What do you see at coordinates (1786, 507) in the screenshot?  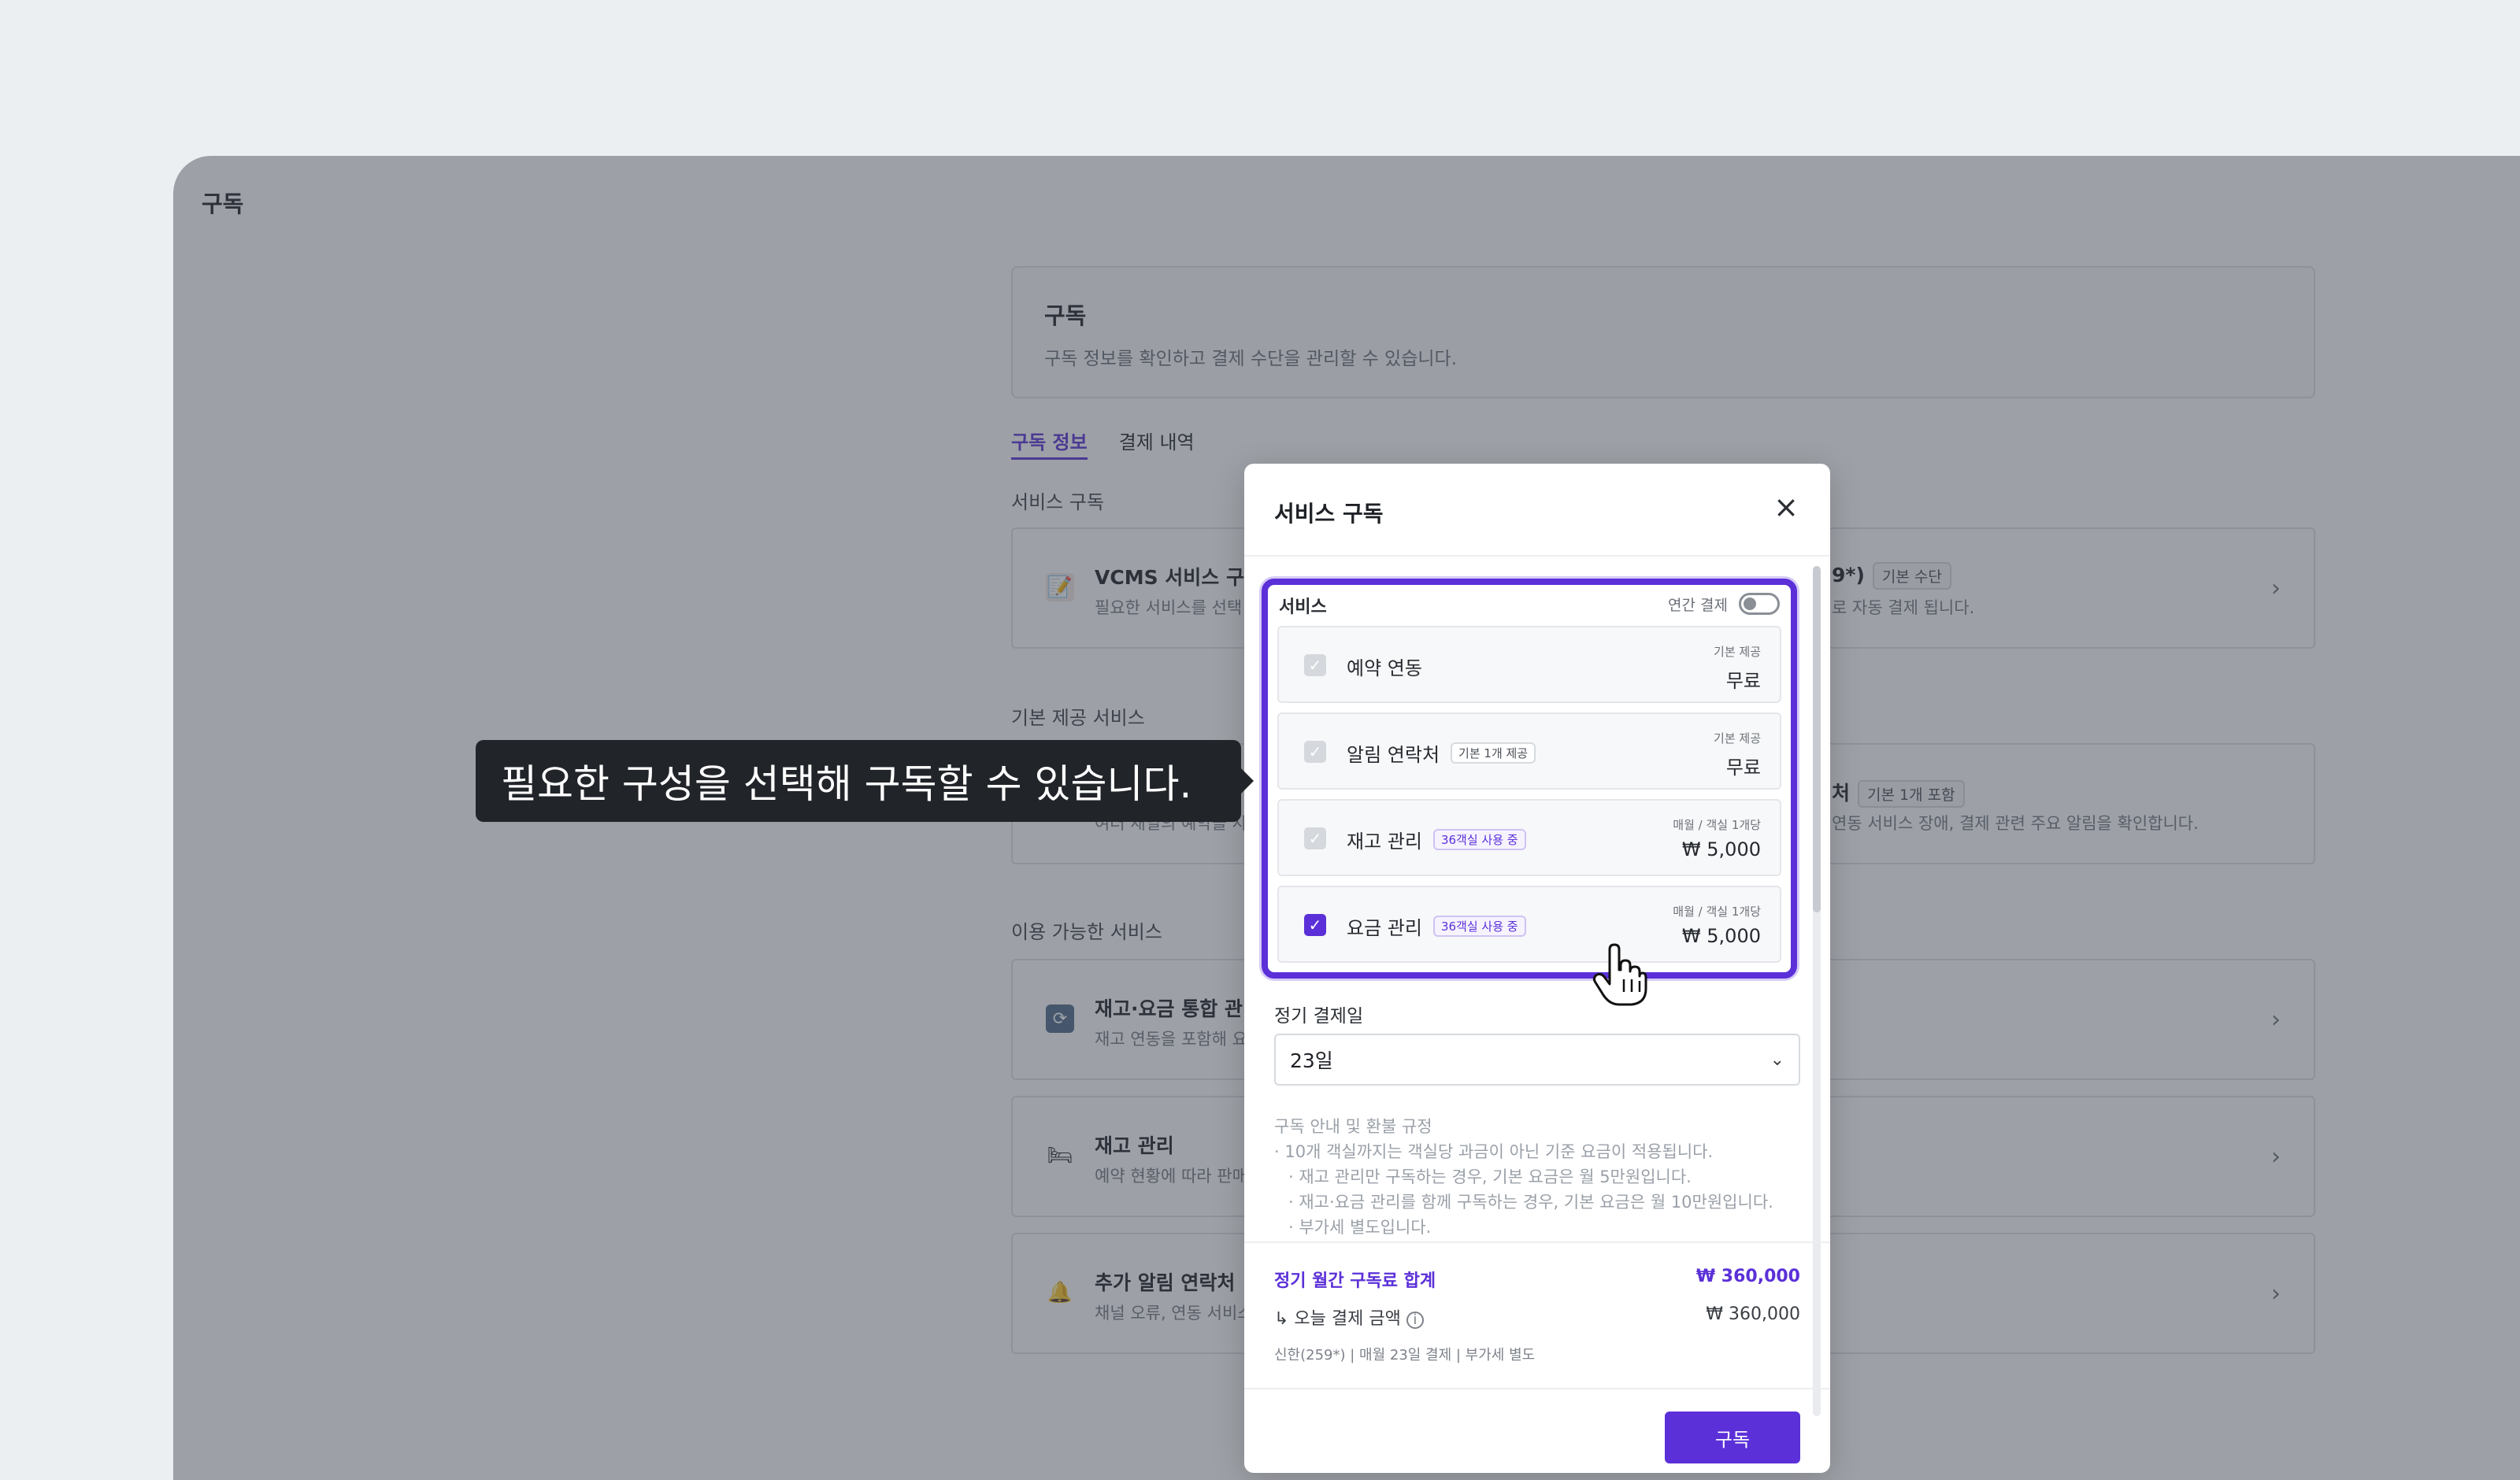 I see `close-icon: ×` at bounding box center [1786, 507].